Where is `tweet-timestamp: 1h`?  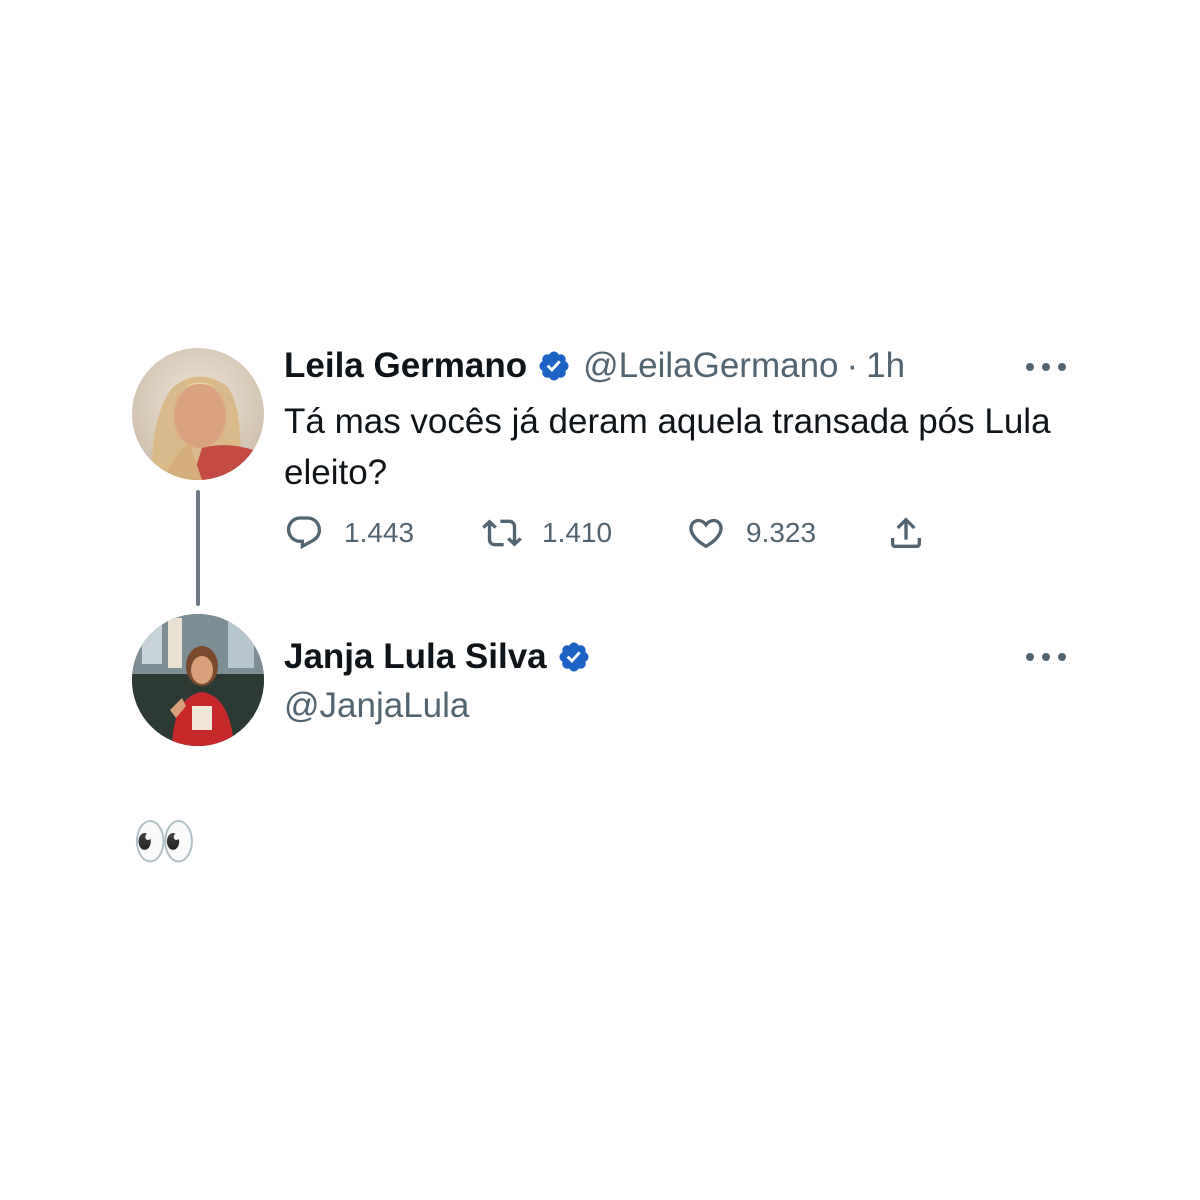 tweet-timestamp: 1h is located at coordinates (885, 366).